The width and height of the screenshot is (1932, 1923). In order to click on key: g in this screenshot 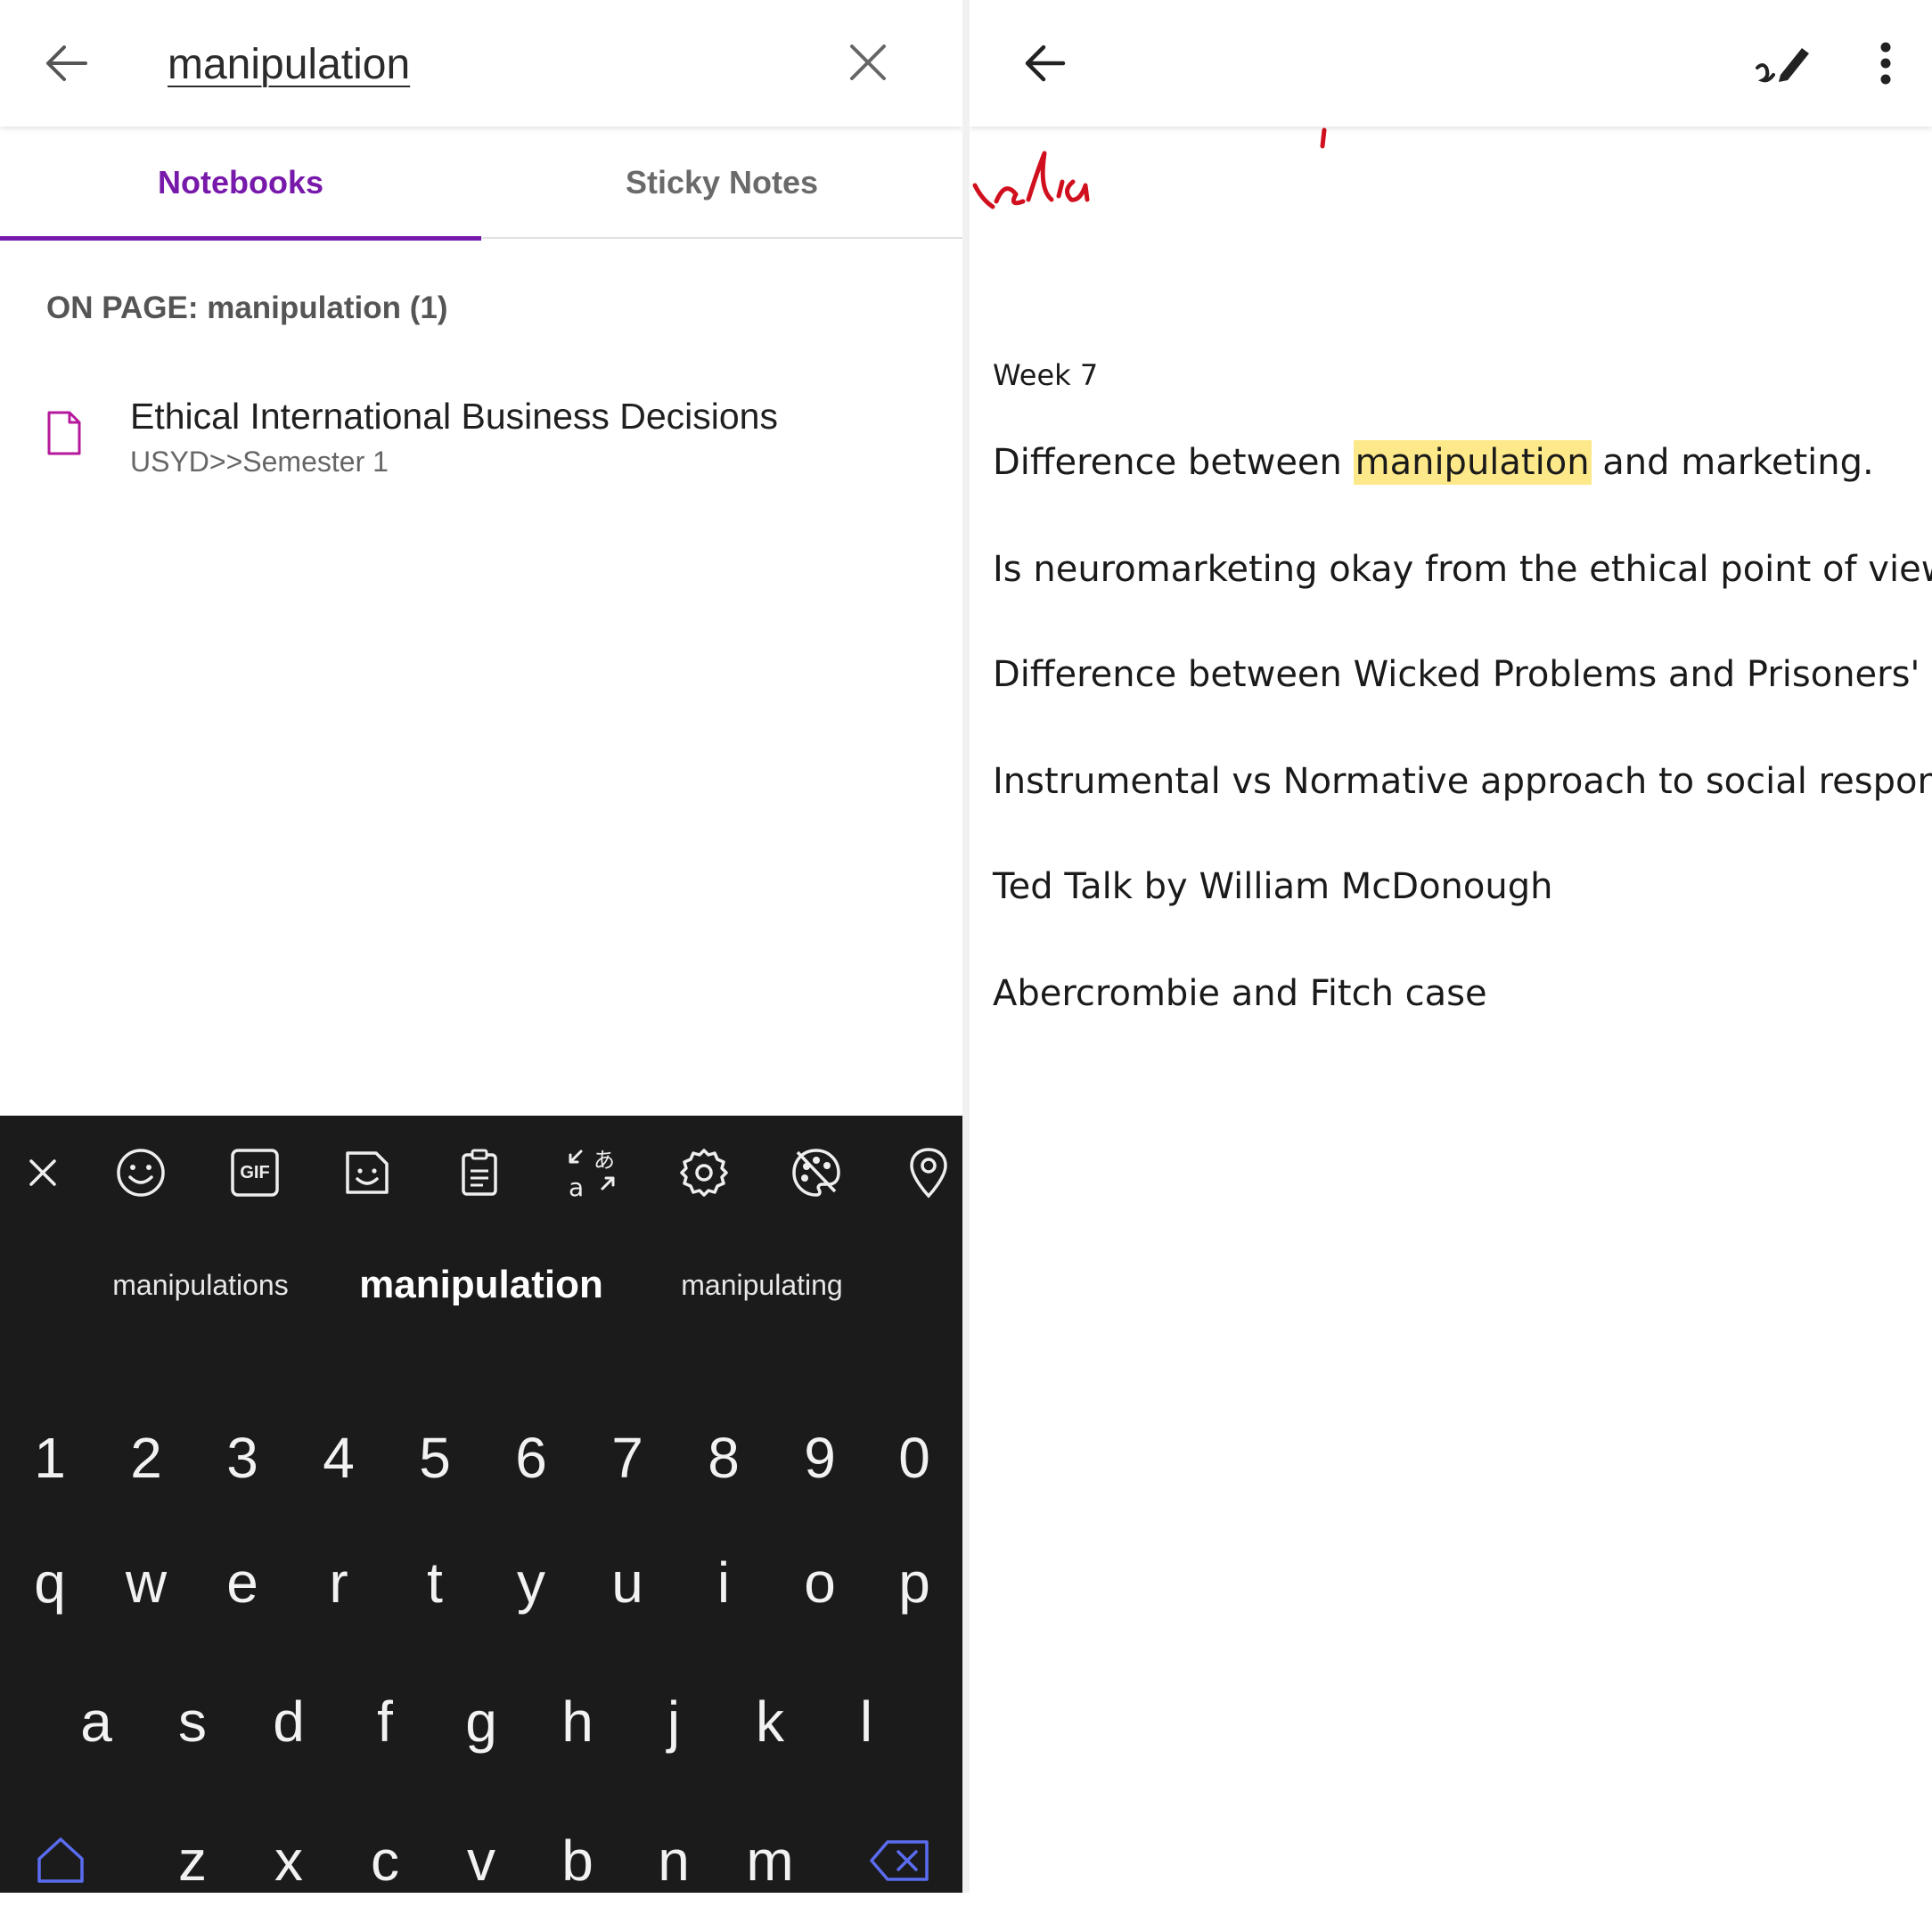, I will do `click(481, 1721)`.